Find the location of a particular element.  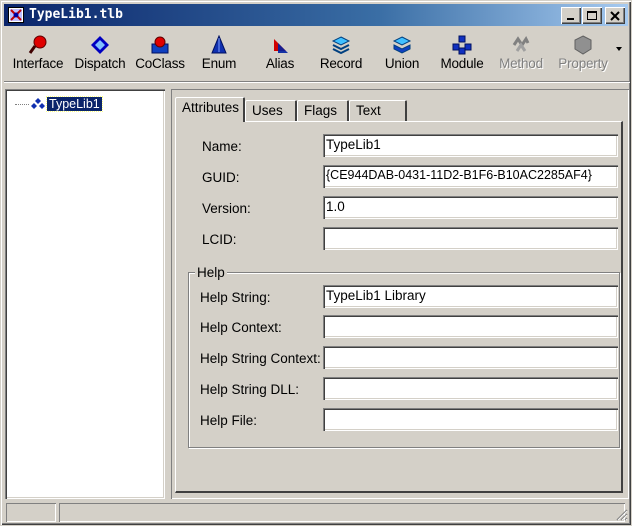

tab-text: Text is located at coordinates (378, 110).